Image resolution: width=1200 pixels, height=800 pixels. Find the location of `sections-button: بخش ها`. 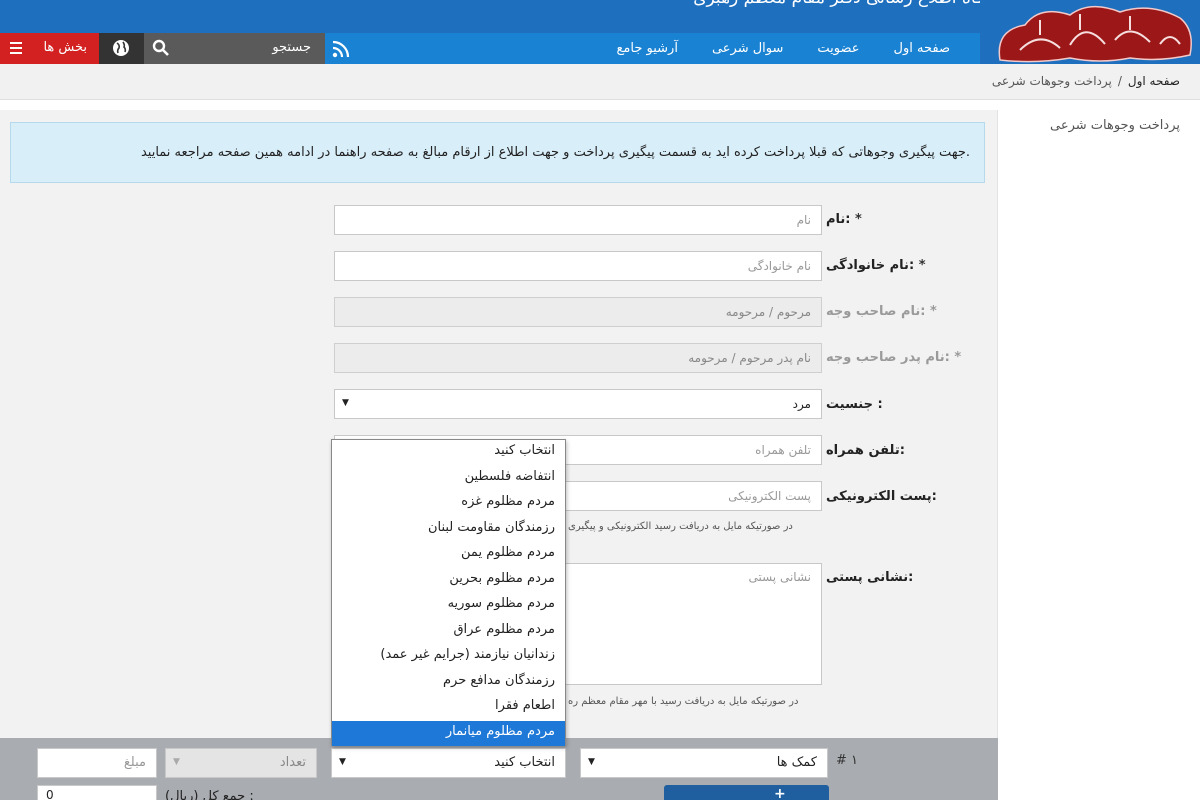

sections-button: بخش ها is located at coordinates (49, 48).